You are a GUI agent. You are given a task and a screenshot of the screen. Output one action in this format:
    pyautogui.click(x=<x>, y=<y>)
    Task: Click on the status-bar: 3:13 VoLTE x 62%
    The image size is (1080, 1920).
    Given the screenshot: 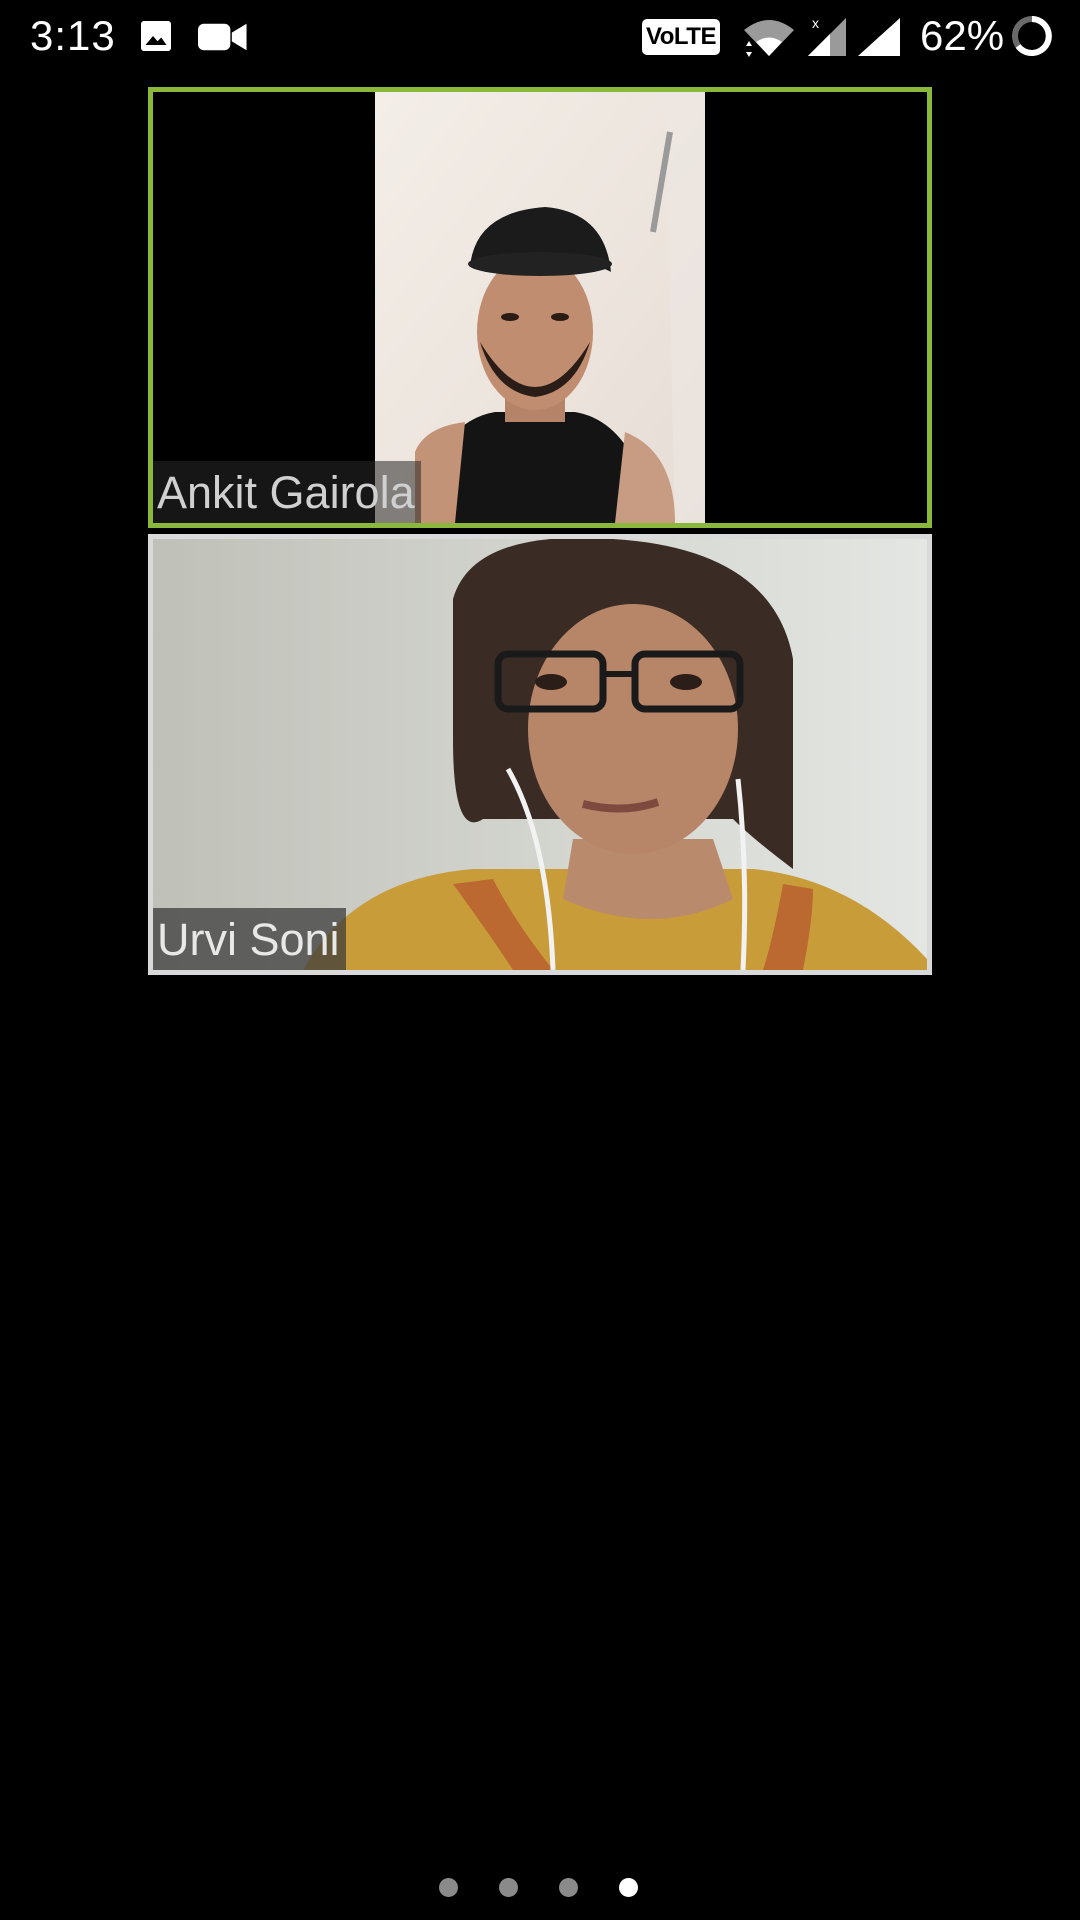 What is the action you would take?
    pyautogui.click(x=540, y=38)
    